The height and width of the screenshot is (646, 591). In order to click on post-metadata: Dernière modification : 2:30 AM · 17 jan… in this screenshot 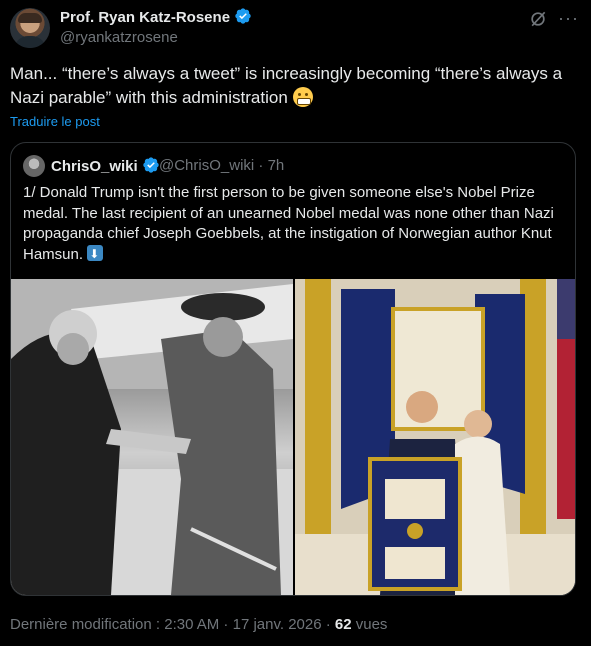, I will do `click(199, 624)`.